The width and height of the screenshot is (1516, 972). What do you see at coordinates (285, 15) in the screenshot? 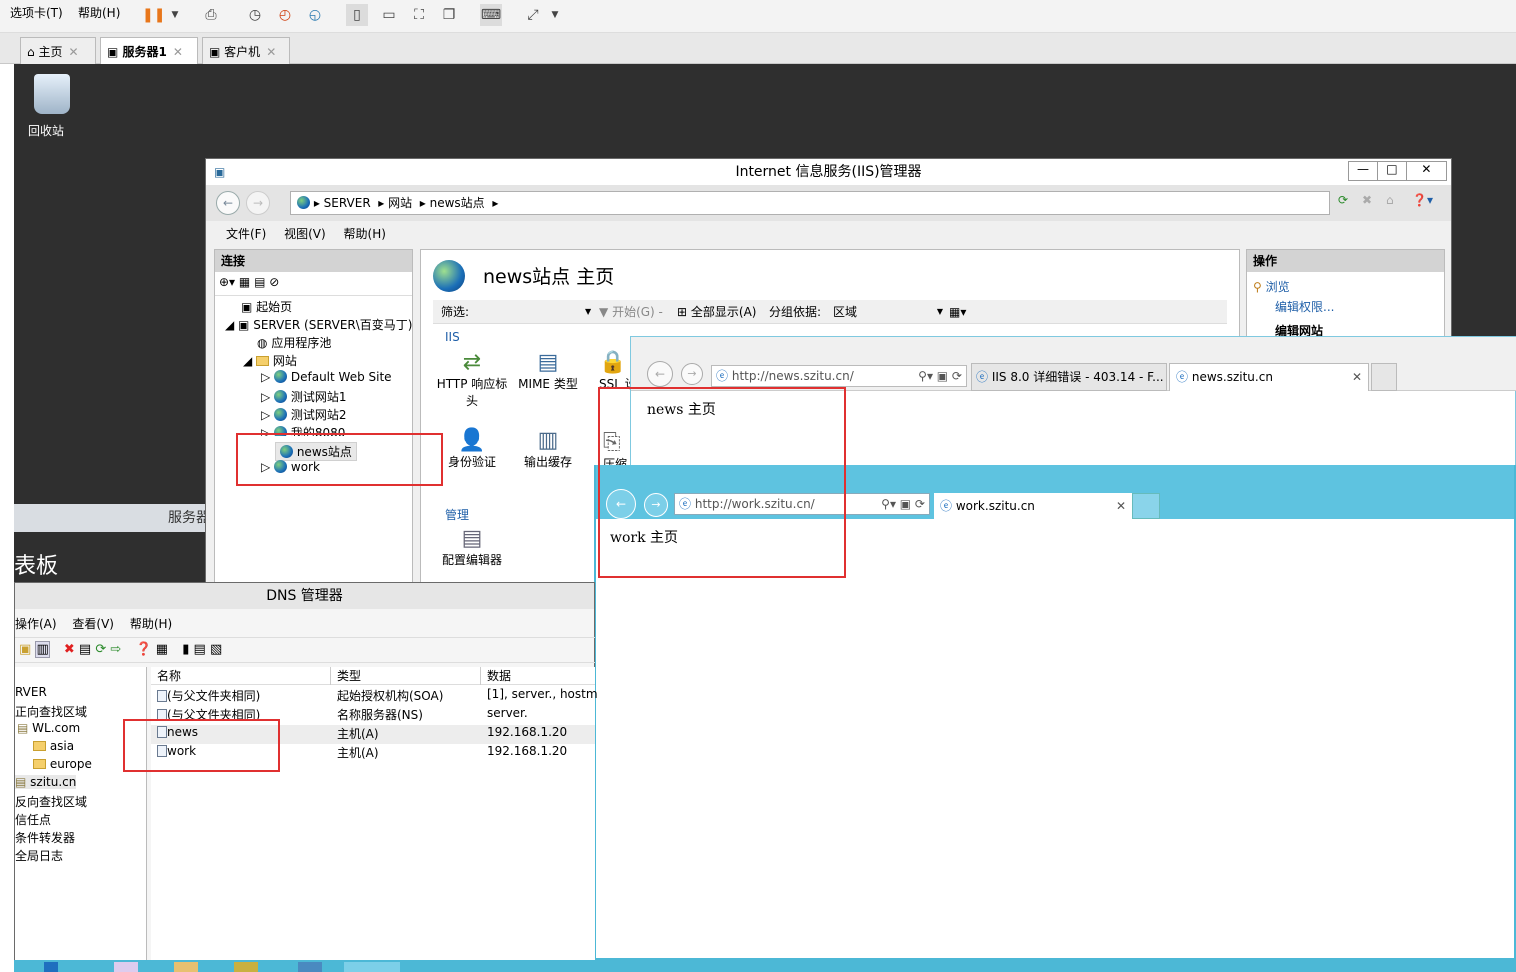
I see `revert-icon: ◴` at bounding box center [285, 15].